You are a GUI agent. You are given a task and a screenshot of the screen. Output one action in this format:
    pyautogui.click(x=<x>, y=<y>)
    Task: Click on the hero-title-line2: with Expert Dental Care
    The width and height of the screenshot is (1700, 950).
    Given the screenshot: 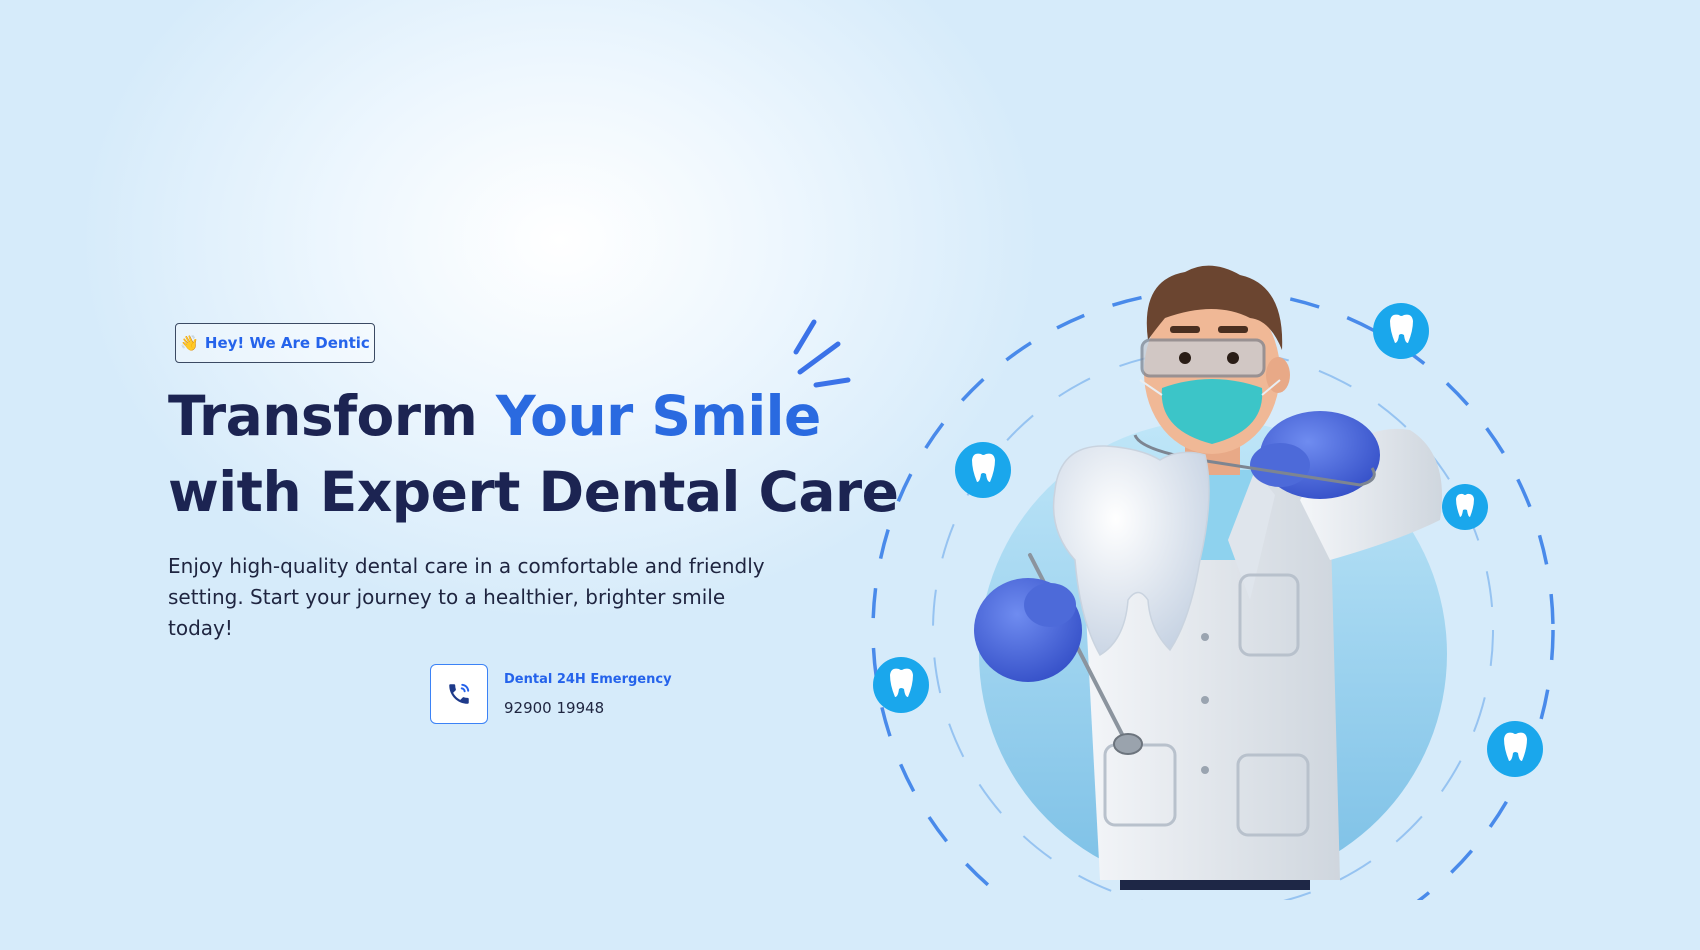 What is the action you would take?
    pyautogui.click(x=533, y=492)
    